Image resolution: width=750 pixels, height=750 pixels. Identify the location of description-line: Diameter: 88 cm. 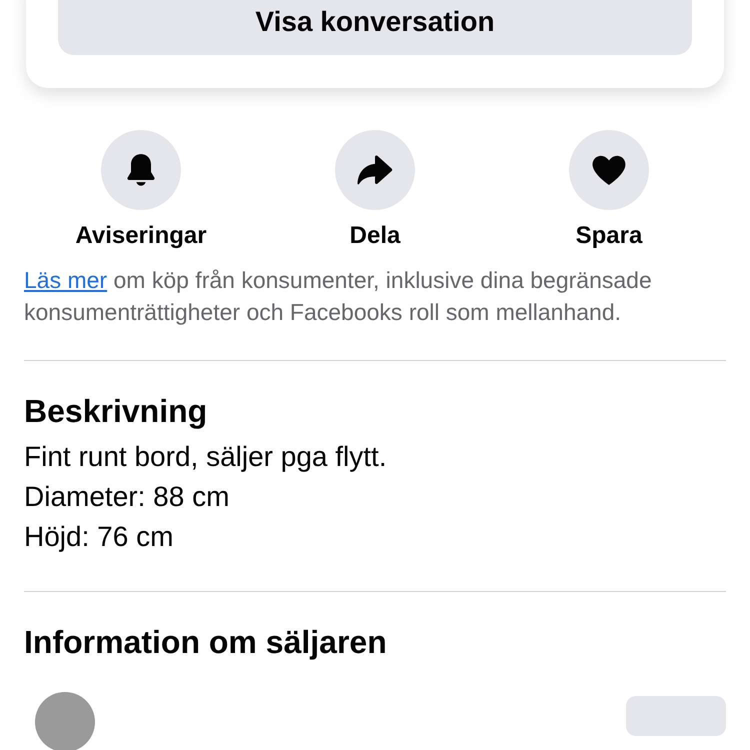
(127, 497).